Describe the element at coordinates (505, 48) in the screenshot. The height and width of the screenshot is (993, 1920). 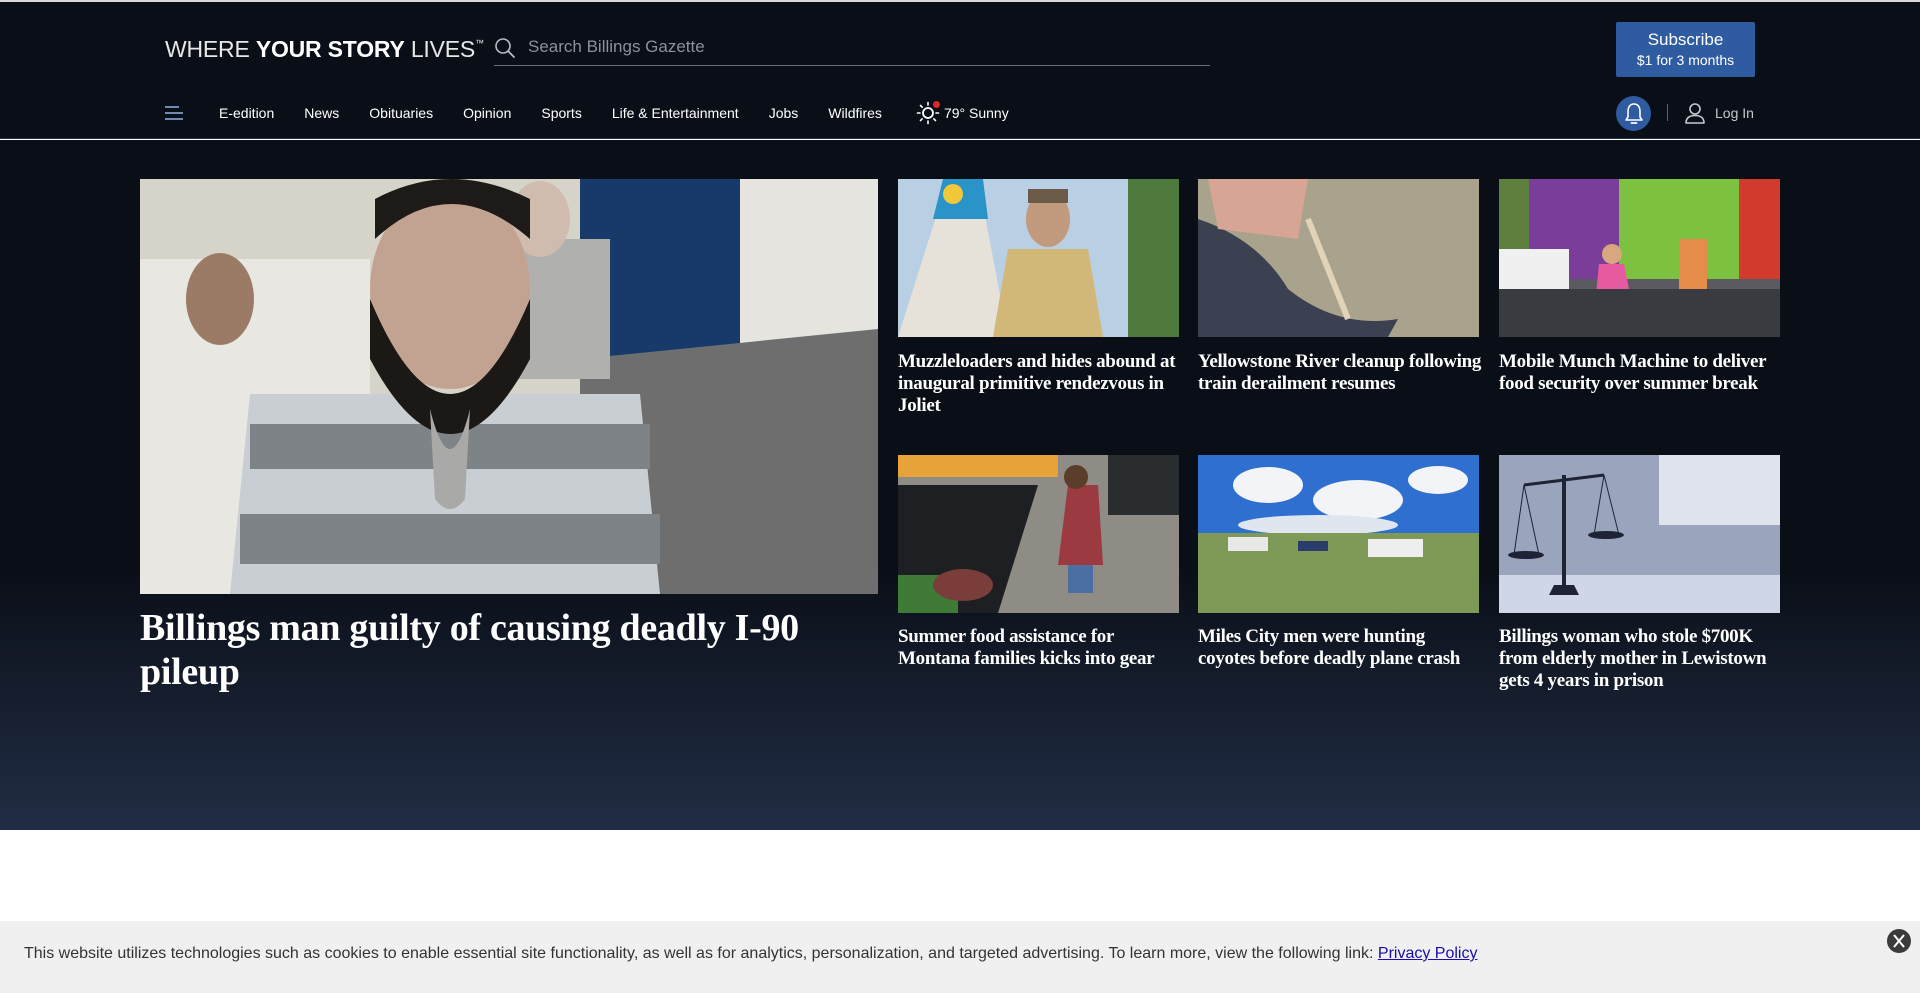
I see `search-icon` at that location.